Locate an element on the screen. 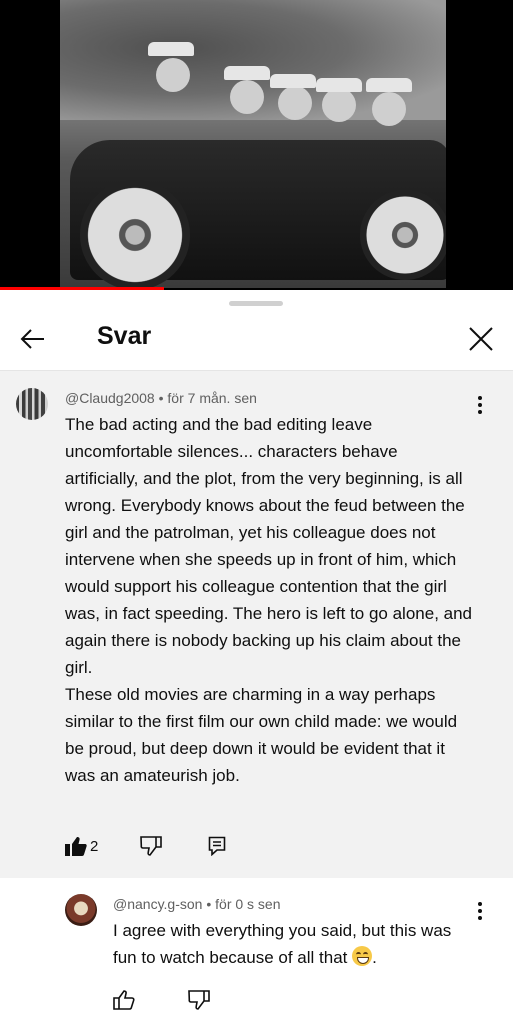 This screenshot has width=513, height=1023. like-button is located at coordinates (76, 848).